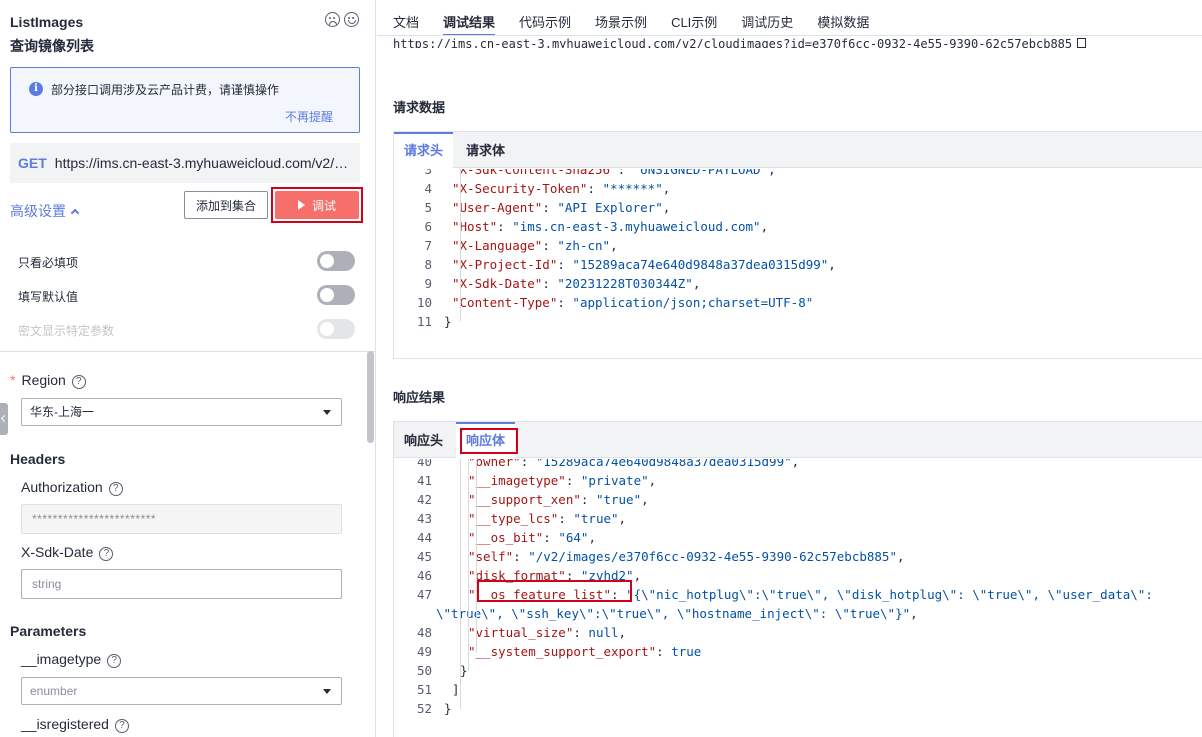 The width and height of the screenshot is (1202, 737). I want to click on info-icon: i, so click(36, 89).